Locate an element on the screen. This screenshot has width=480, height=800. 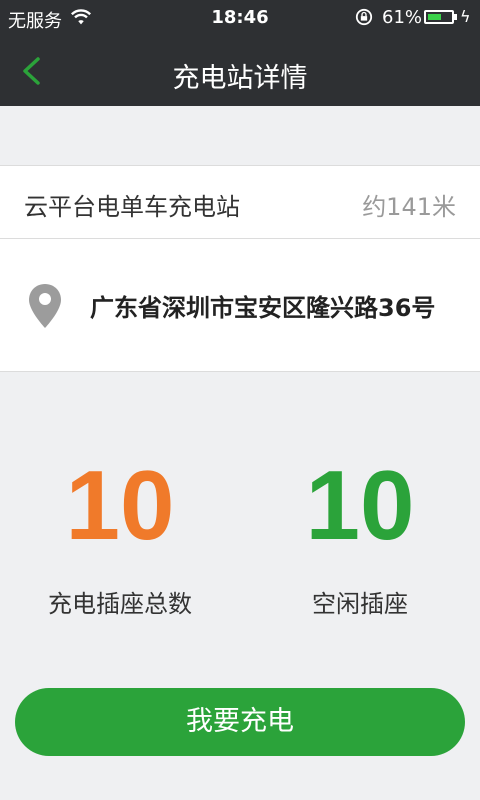
page-title: 充电站详情 is located at coordinates (240, 78).